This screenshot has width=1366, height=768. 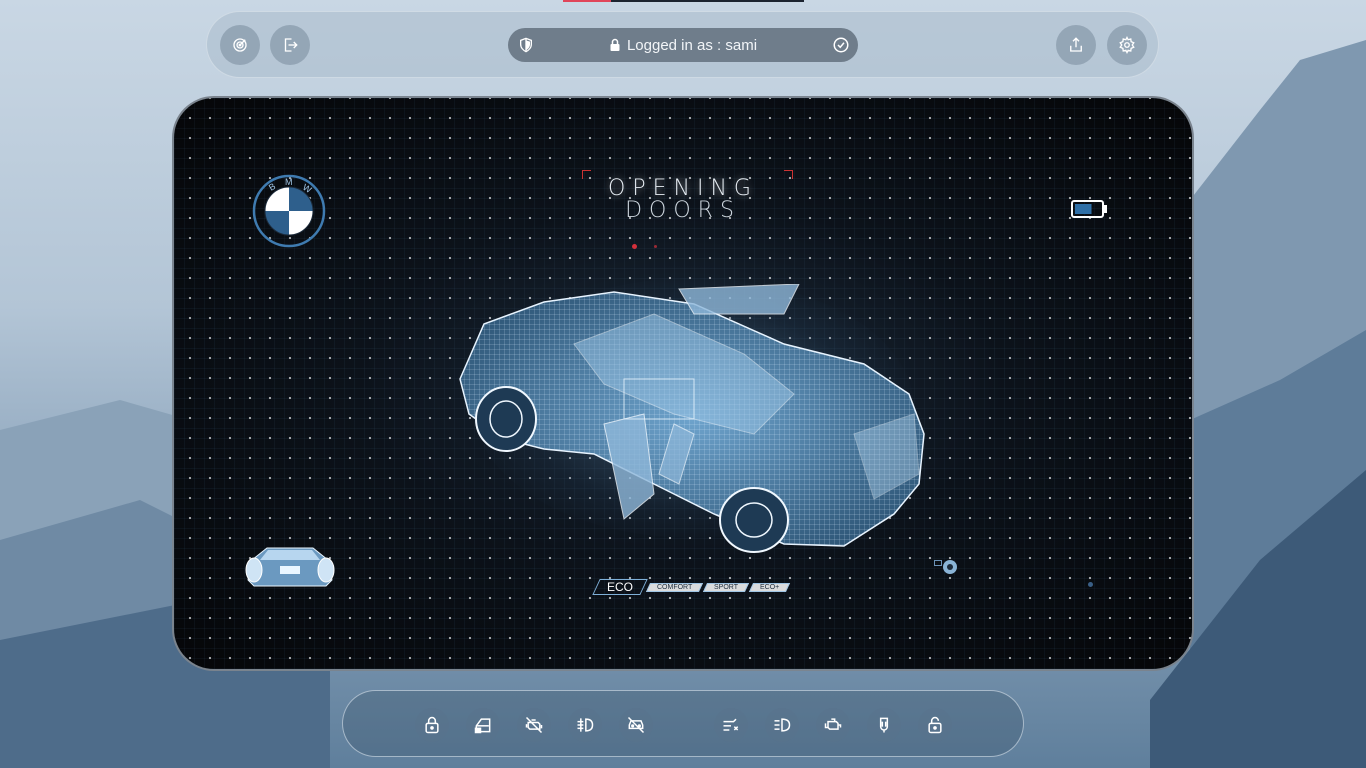 I want to click on engine-icon, so click(x=833, y=724).